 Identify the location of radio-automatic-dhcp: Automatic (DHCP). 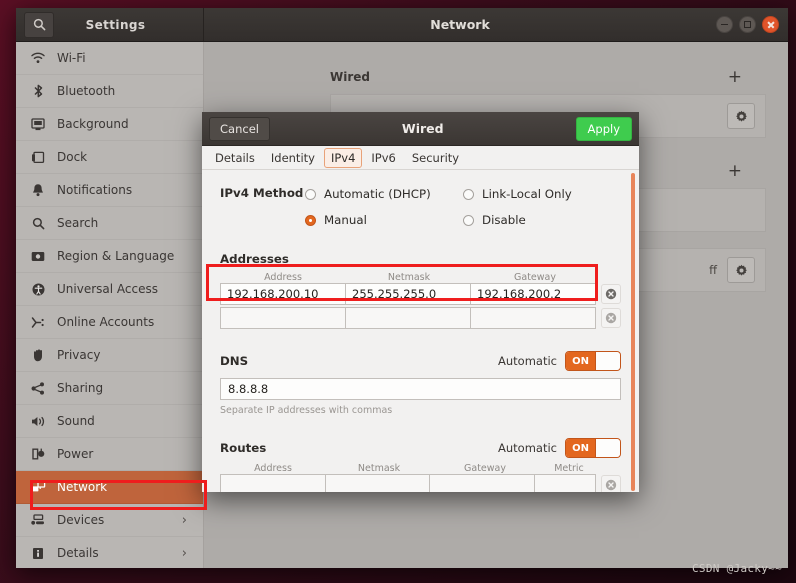
(384, 194).